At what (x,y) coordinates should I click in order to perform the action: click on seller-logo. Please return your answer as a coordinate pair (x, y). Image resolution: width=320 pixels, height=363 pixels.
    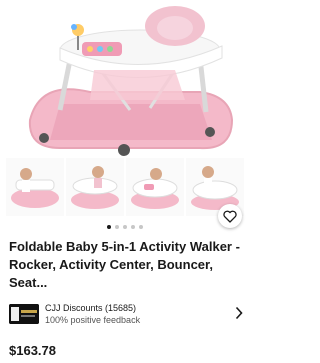
    Looking at the image, I should click on (24, 314).